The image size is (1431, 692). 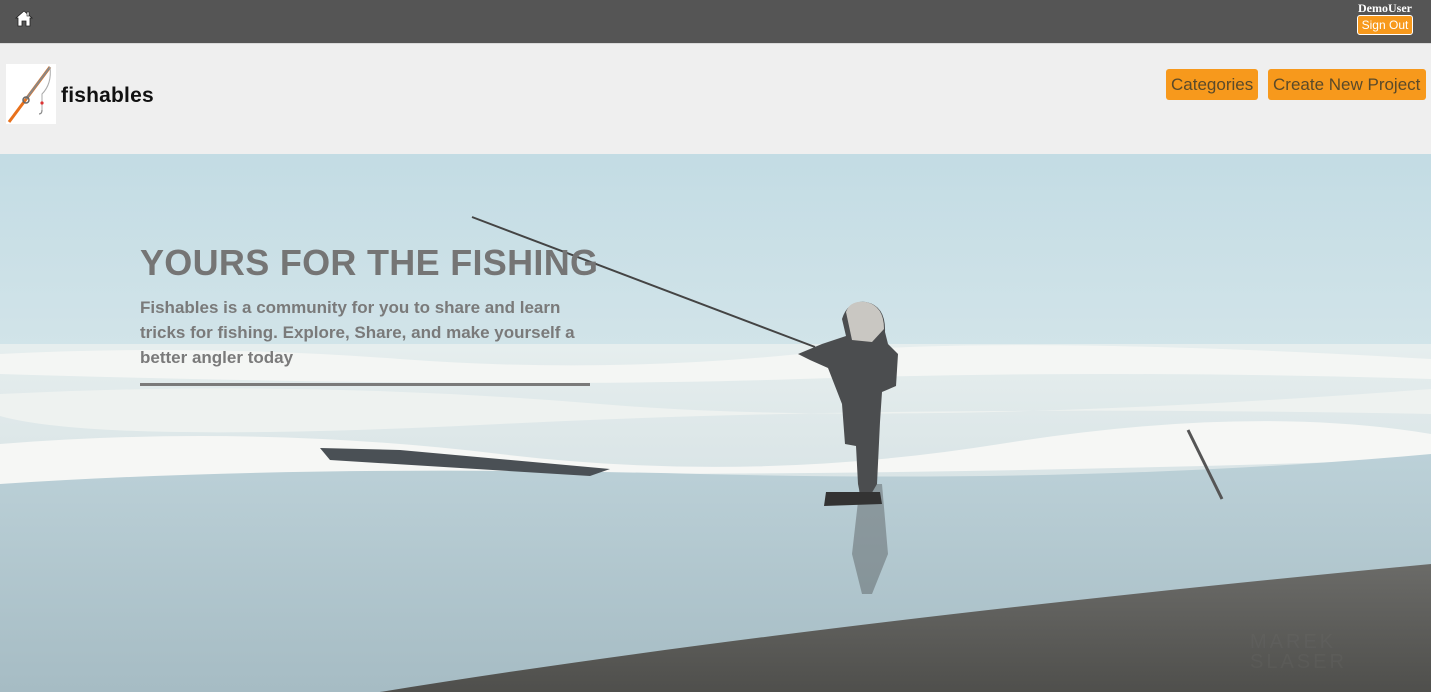 I want to click on hero-title: YOURS FOR THE FISHING, so click(x=369, y=262).